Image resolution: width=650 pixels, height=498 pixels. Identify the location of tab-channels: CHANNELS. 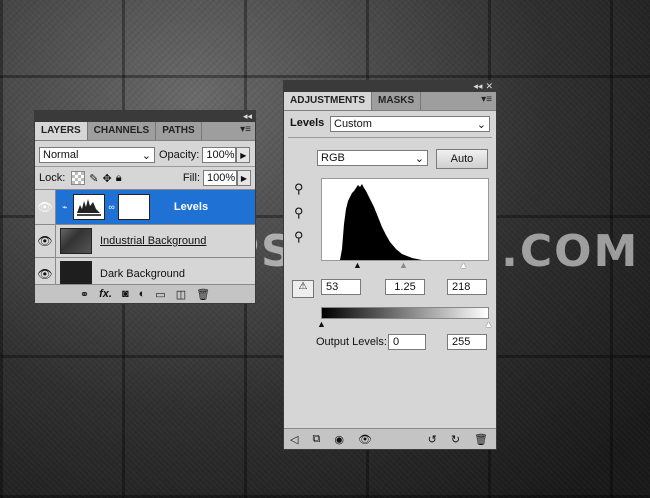
(122, 131).